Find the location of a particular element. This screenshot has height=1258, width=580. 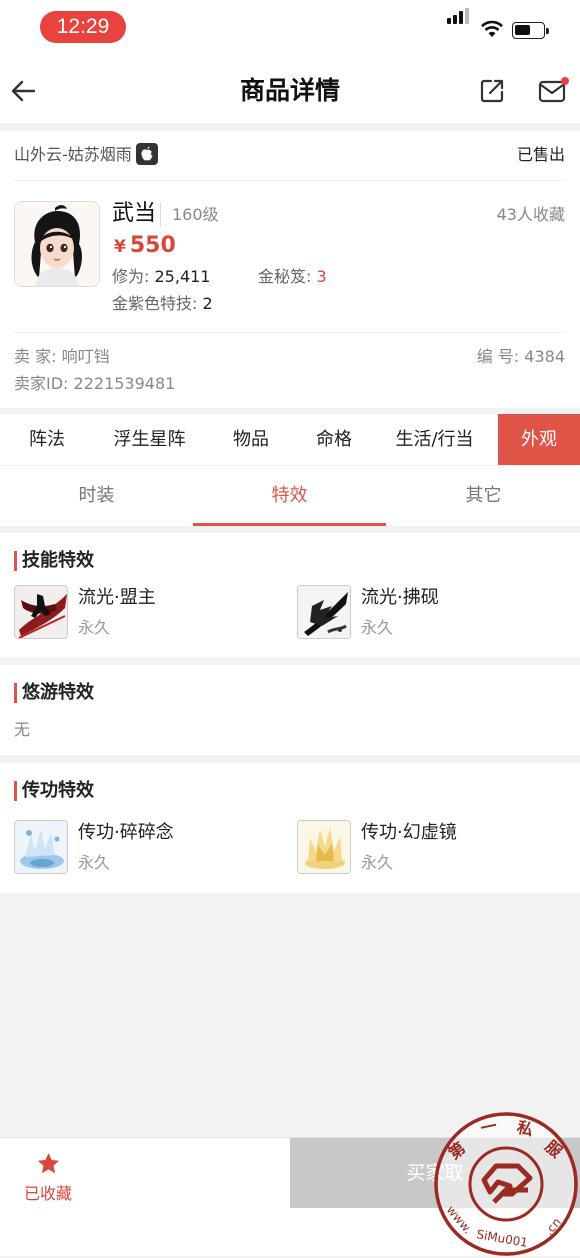

unread-dot is located at coordinates (565, 81).